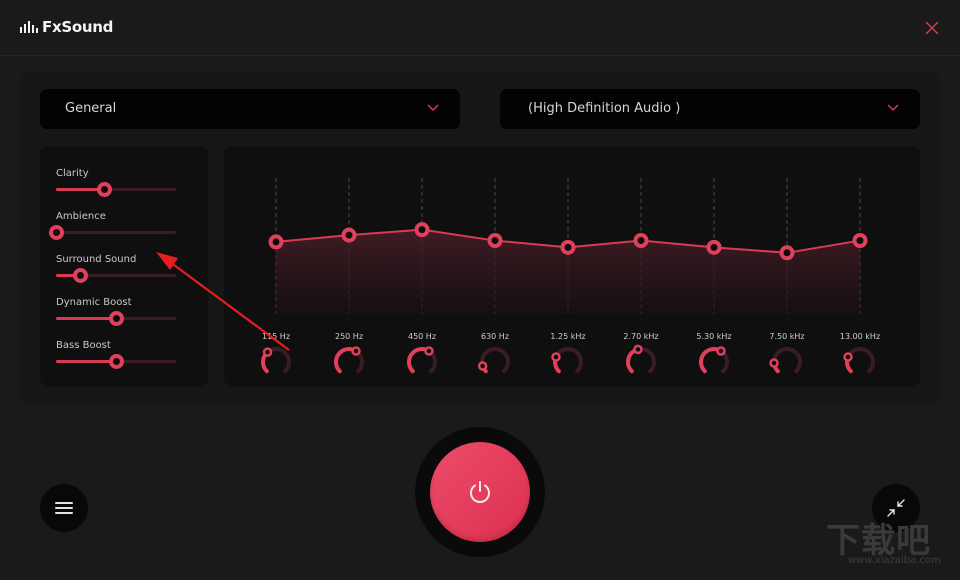 The image size is (960, 580). Describe the element at coordinates (787, 336) in the screenshot. I see `eq-frequency-label: 7.50 kHz` at that location.